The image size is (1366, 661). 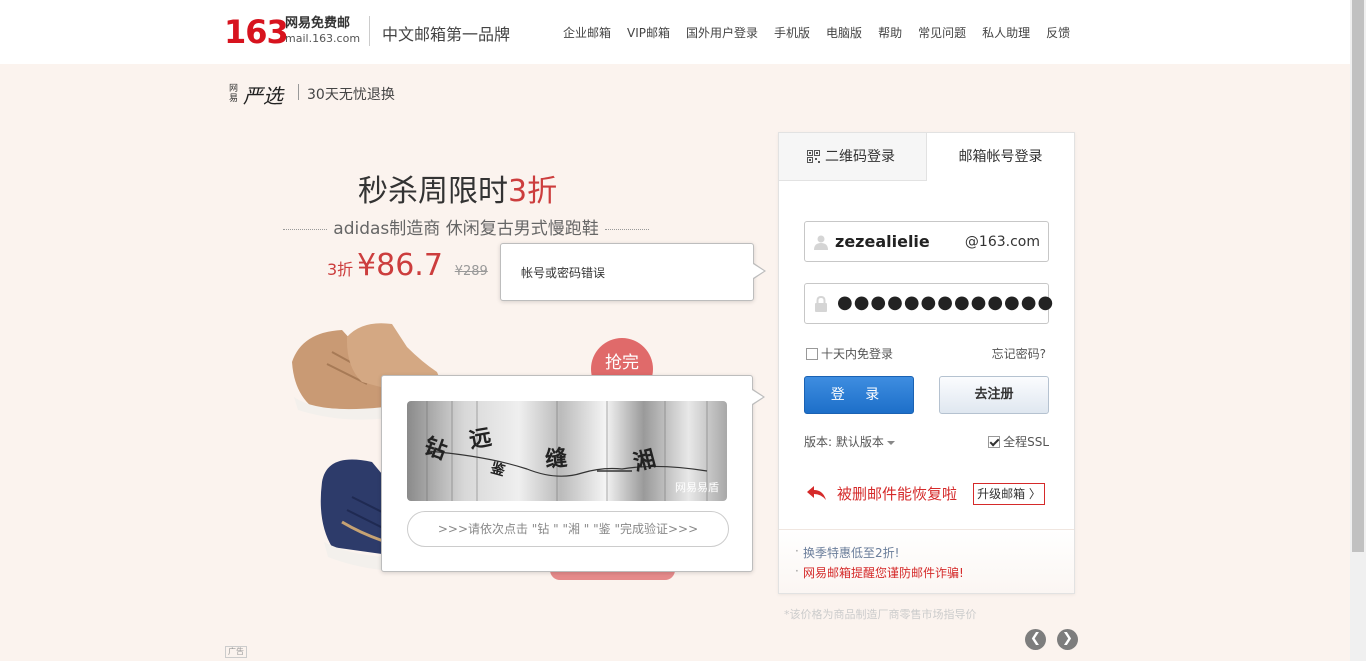 I want to click on login-panel-footer: 换季特惠低至2折! 网易邮箱提醒您谨防邮件诈骗!, so click(x=926, y=561).